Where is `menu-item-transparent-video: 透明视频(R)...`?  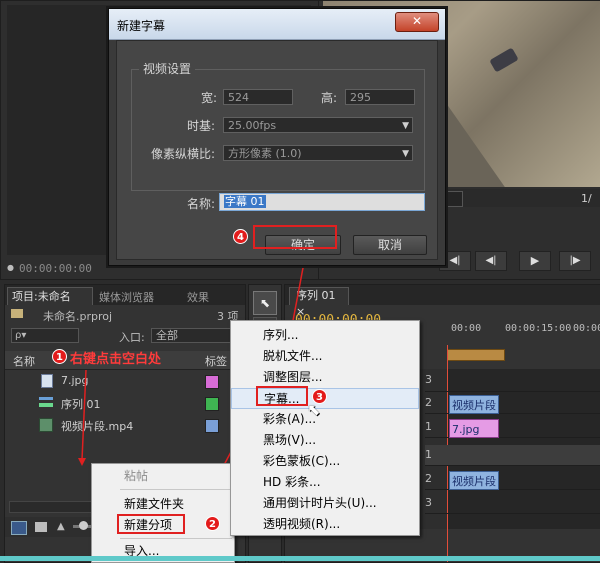
menu-item-transparent-video: 透明视频(R)... is located at coordinates (325, 524).